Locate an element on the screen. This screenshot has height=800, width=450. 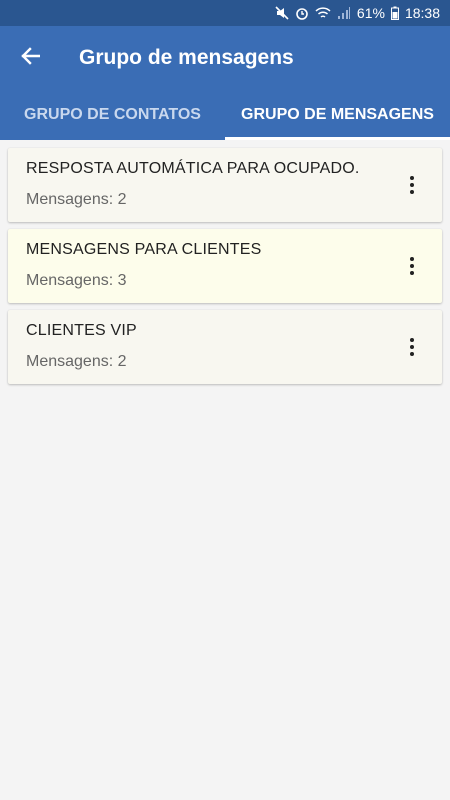
wifi-icon is located at coordinates (323, 13).